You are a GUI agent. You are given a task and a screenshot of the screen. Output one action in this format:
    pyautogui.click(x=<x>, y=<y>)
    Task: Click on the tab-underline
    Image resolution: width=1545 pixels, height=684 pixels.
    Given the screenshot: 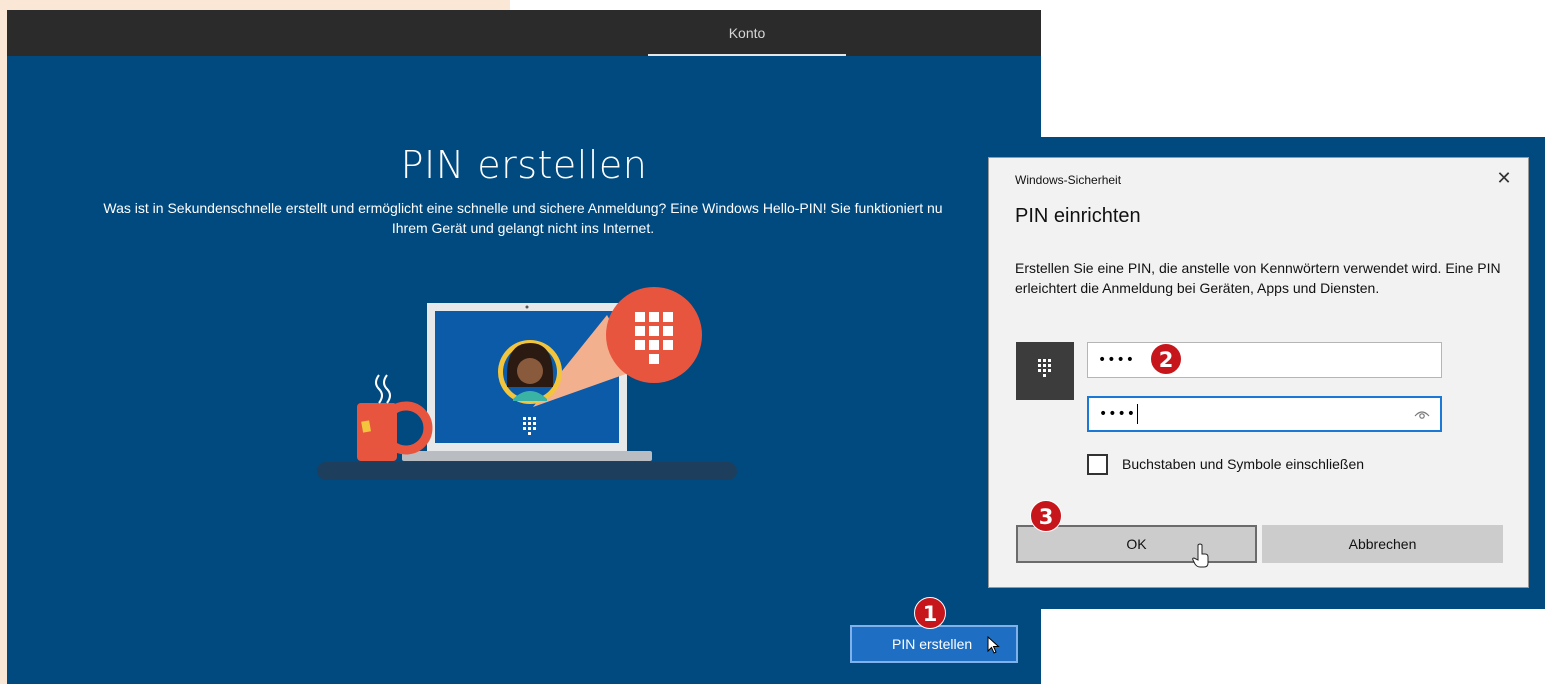 What is the action you would take?
    pyautogui.click(x=747, y=55)
    